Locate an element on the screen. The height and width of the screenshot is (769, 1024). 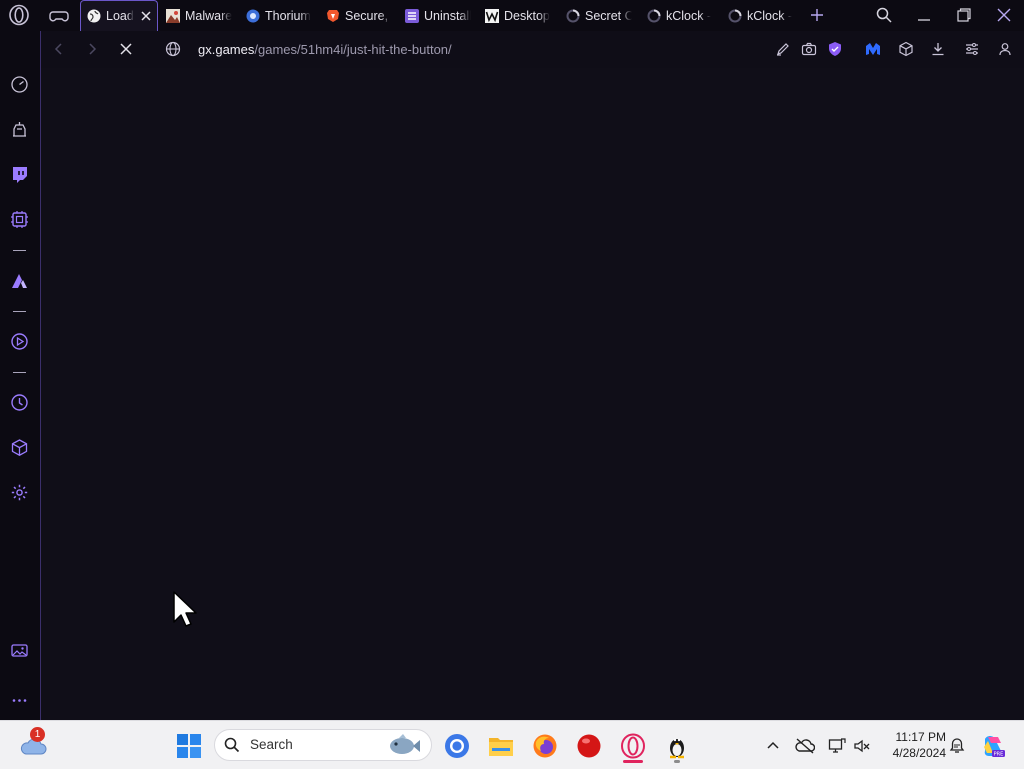
notification-bell-icon is located at coordinates (957, 746).